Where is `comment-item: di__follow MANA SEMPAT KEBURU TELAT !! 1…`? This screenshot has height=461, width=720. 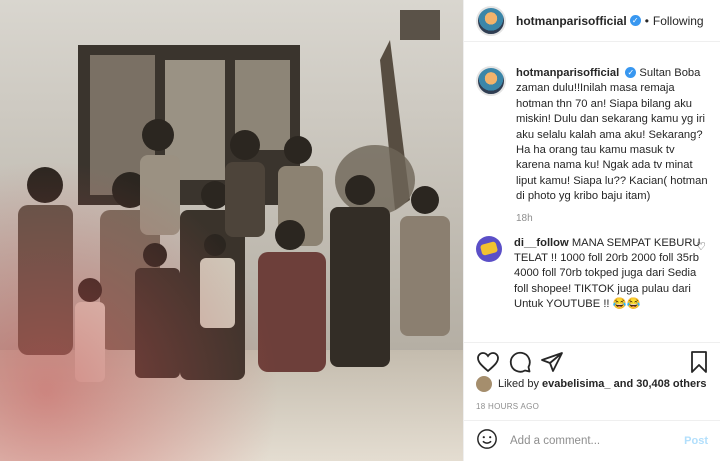
comment-item: di__follow MANA SEMPAT KEBURU TELAT !! 1… is located at coordinates (592, 274).